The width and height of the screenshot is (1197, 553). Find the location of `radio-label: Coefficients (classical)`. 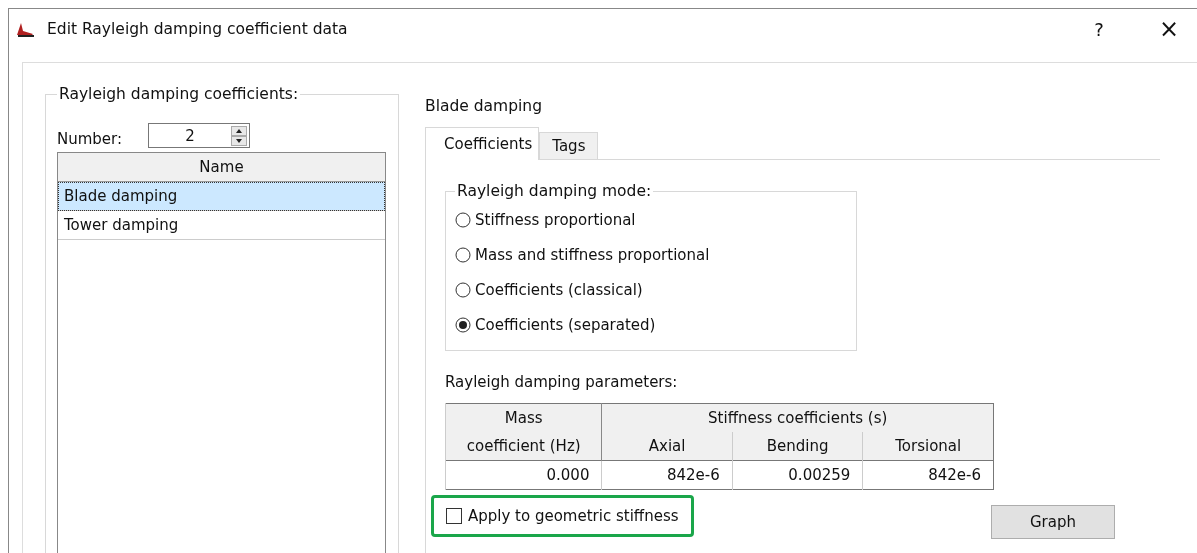

radio-label: Coefficients (classical) is located at coordinates (559, 289).